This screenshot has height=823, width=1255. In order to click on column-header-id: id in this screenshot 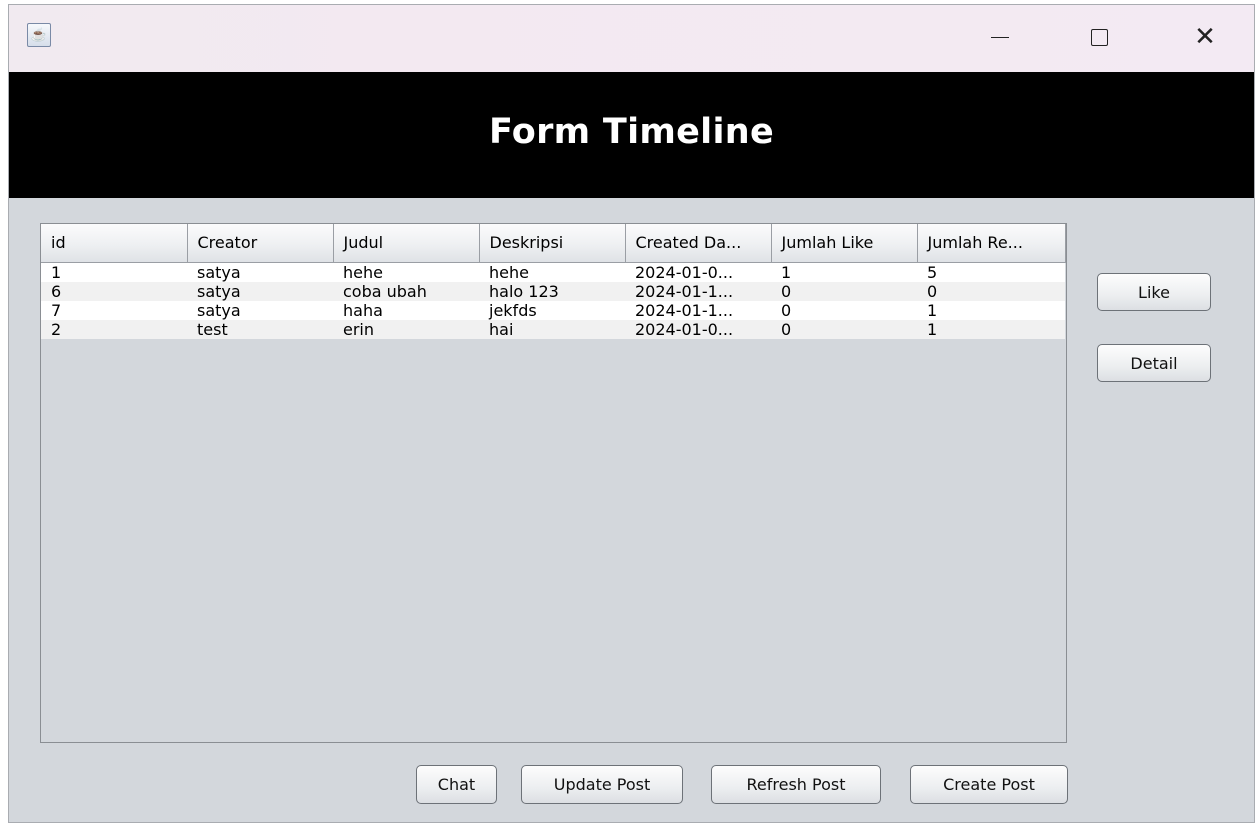, I will do `click(114, 243)`.